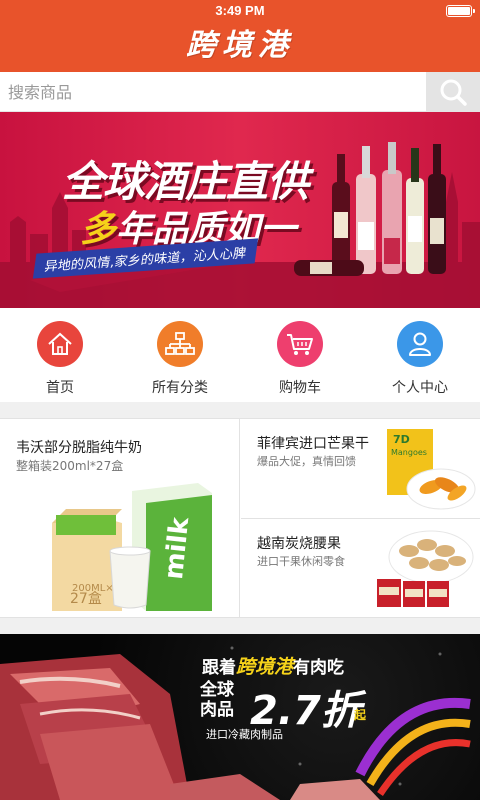 The image size is (480, 800). I want to click on meat-banner-category-text: 全球 肉品, so click(217, 700).